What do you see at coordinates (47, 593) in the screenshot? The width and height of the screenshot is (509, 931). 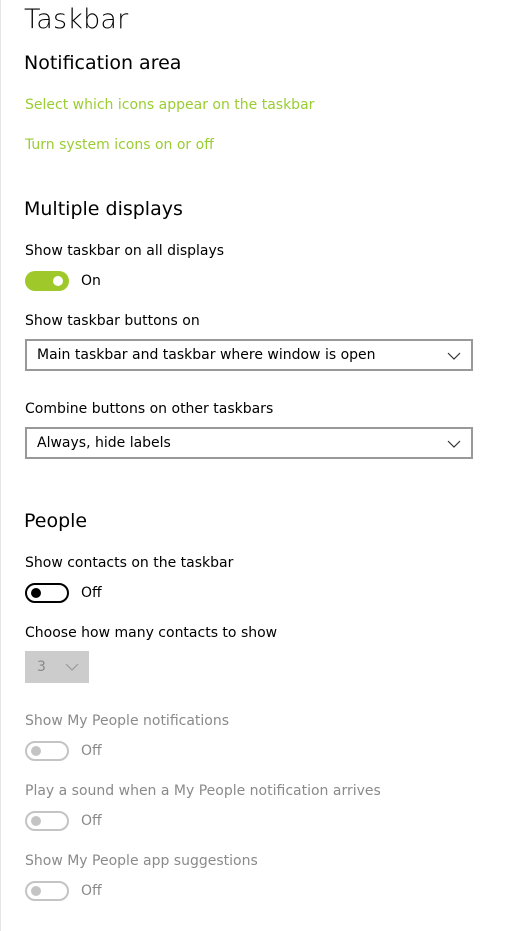 I see `show-contacts-toggle` at bounding box center [47, 593].